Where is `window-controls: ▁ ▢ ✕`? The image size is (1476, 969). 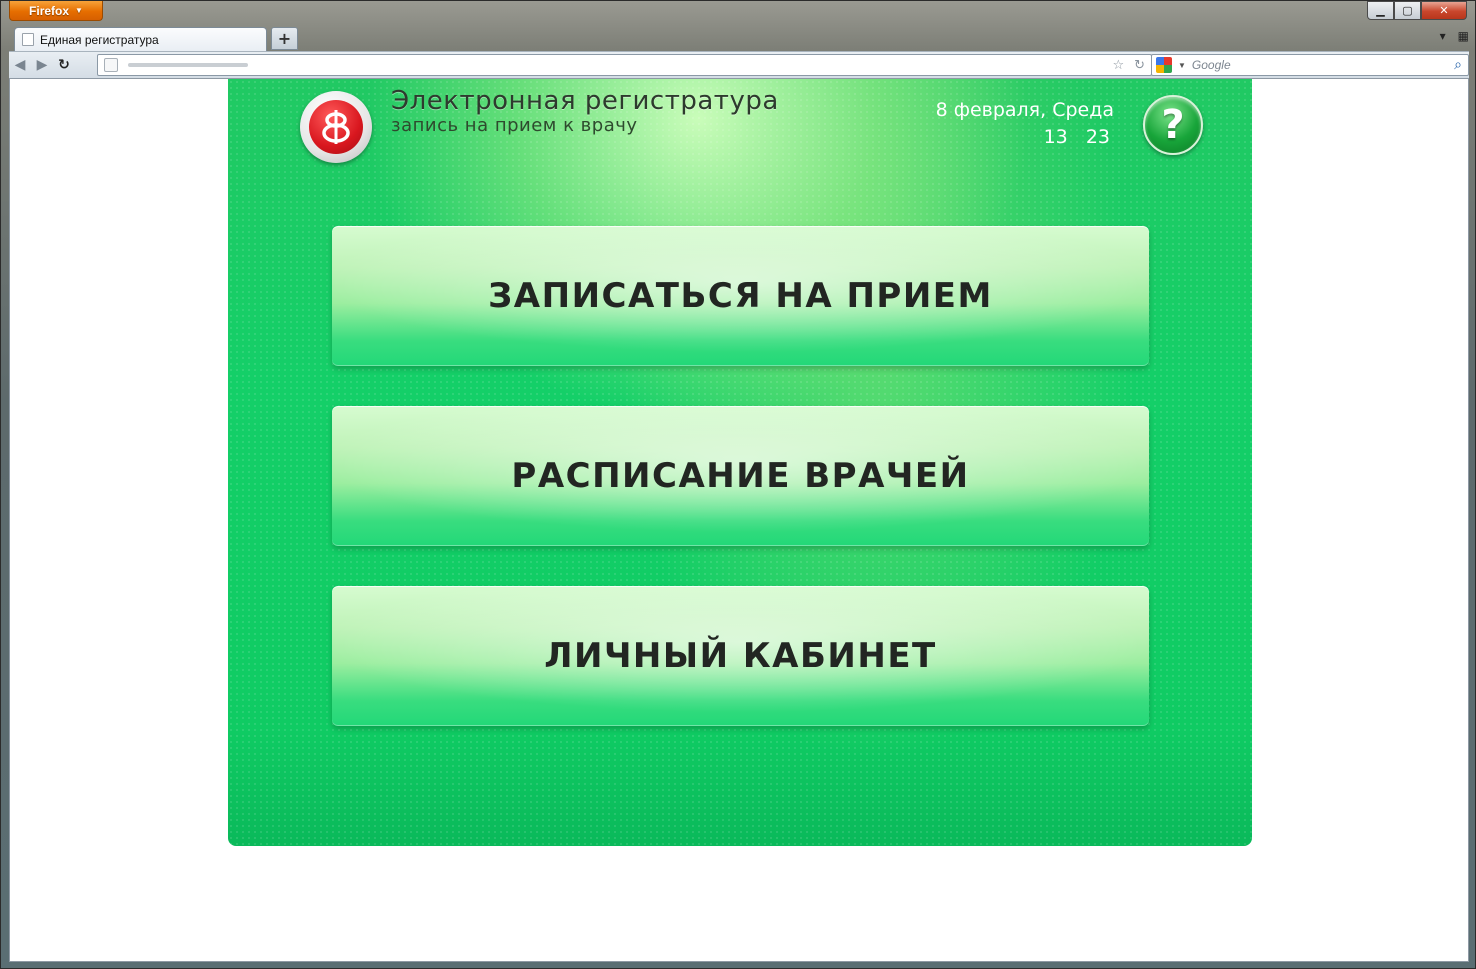
window-controls: ▁ ▢ ✕ is located at coordinates (1417, 10).